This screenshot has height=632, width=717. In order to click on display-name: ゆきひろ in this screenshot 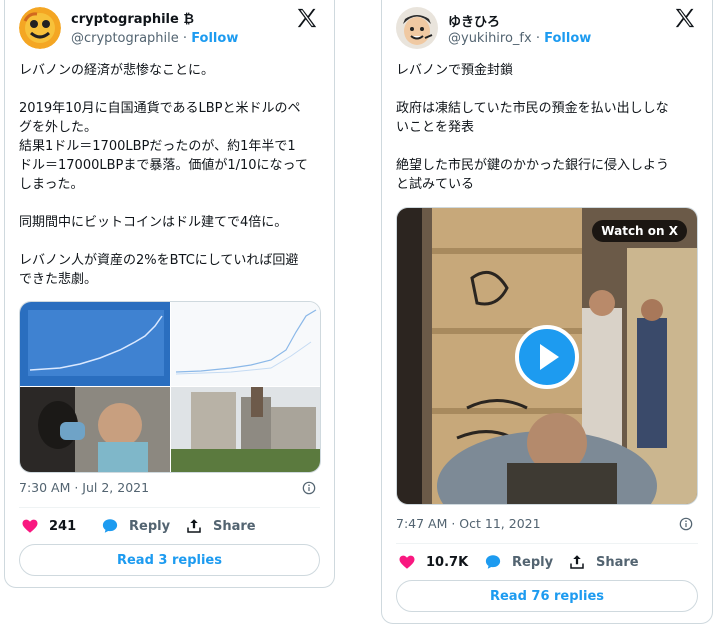, I will do `click(474, 20)`.